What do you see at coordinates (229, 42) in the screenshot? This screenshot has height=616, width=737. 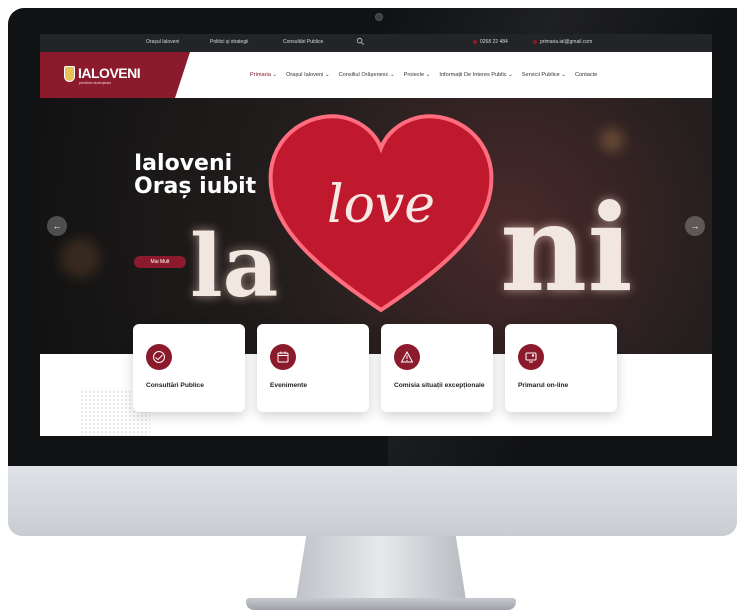 I see `topbar-link-politici: Politici și strategii` at bounding box center [229, 42].